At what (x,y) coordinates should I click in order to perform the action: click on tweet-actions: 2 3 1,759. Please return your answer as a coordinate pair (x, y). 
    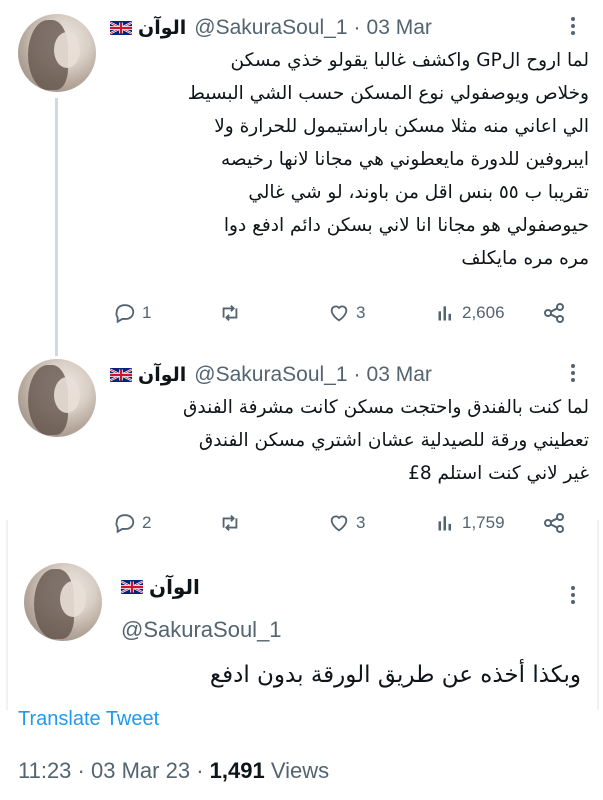
    Looking at the image, I should click on (344, 523).